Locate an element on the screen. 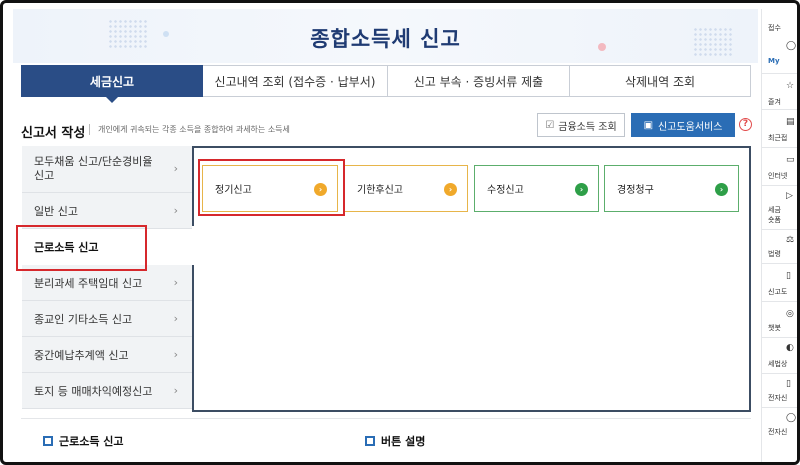 The width and height of the screenshot is (800, 465). sidebar-item-tax-shorts: 세금 is located at coordinates (779, 210).